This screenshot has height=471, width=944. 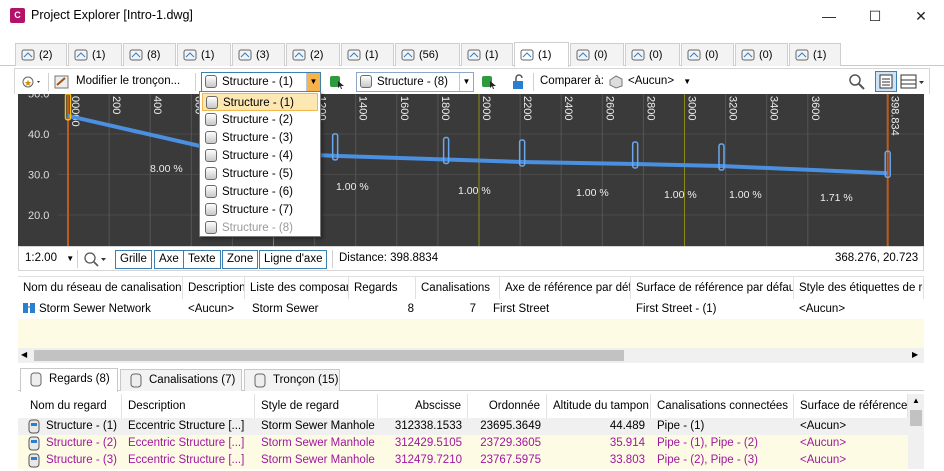 I want to click on tab-pipe-network: (1), so click(x=541, y=54).